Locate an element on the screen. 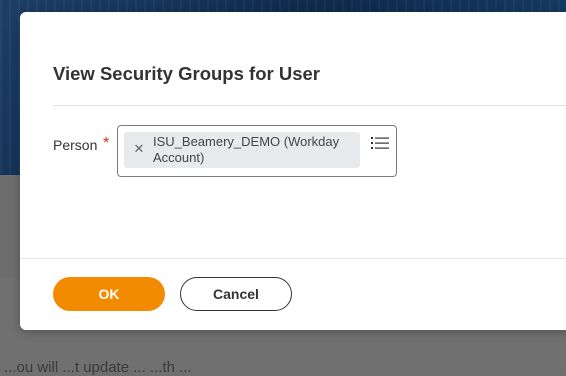  footer-divider is located at coordinates (293, 258).